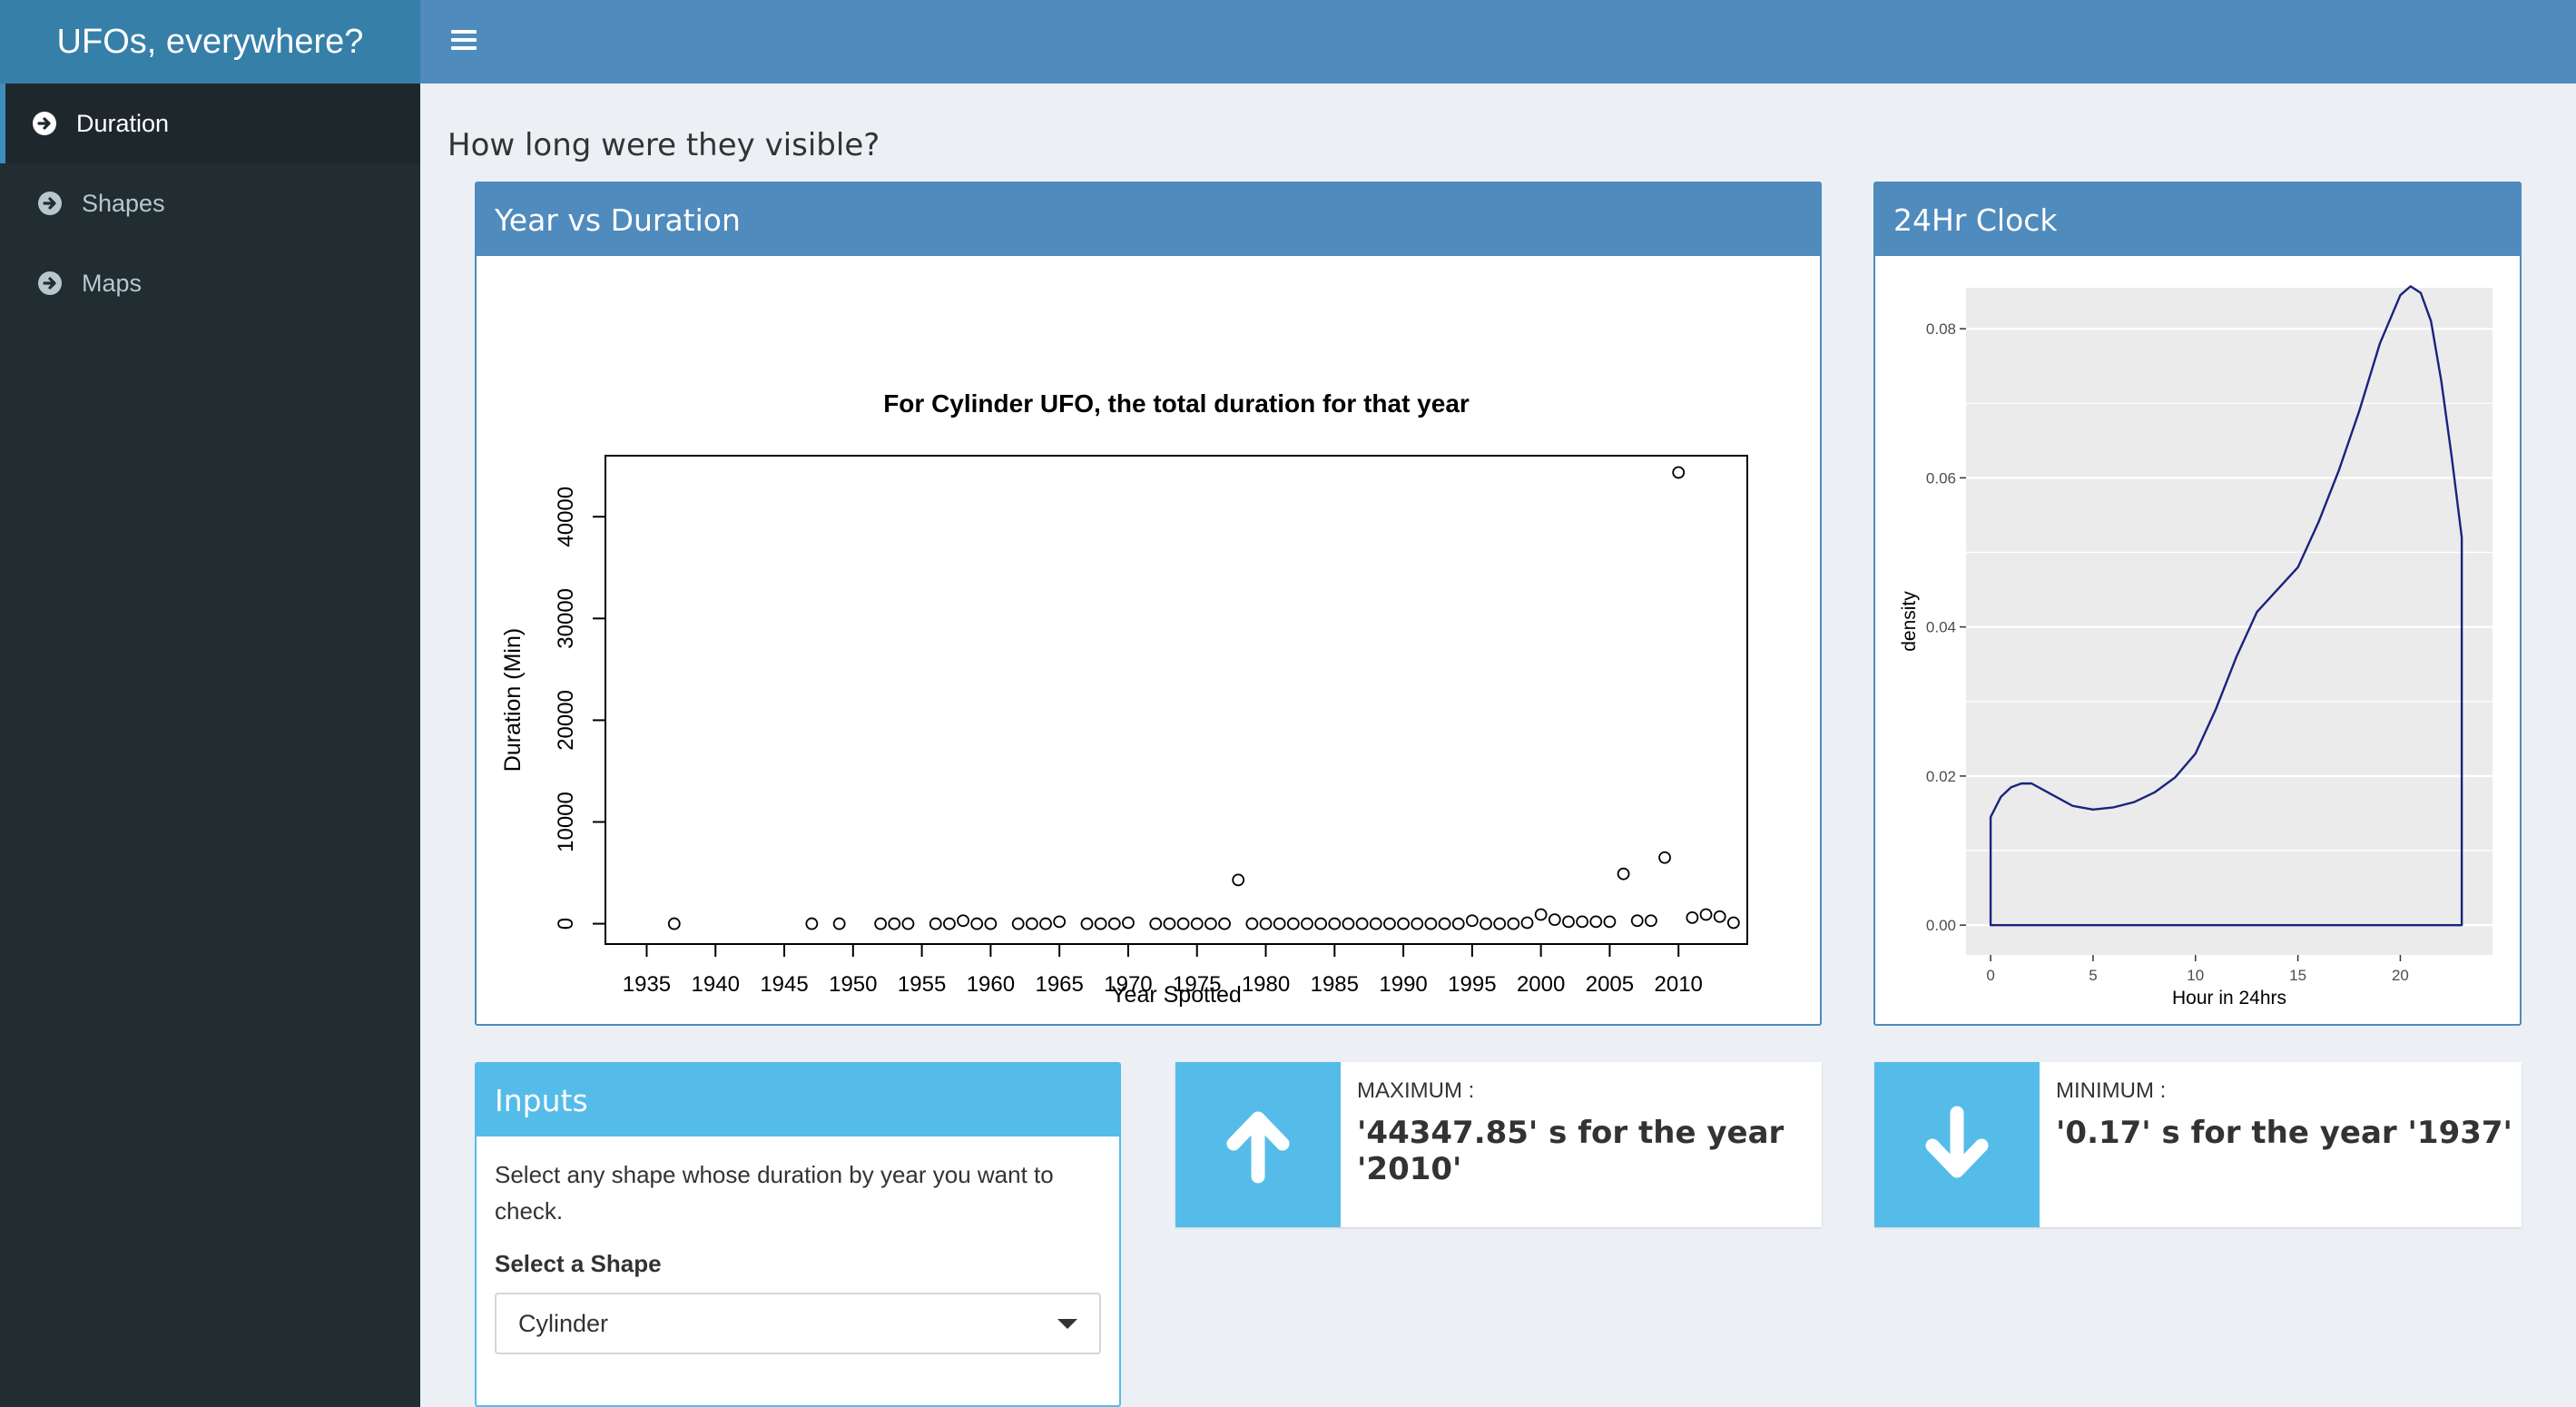 This screenshot has height=1407, width=2576. What do you see at coordinates (1541, 984) in the screenshot?
I see `x-tick-label: 2000` at bounding box center [1541, 984].